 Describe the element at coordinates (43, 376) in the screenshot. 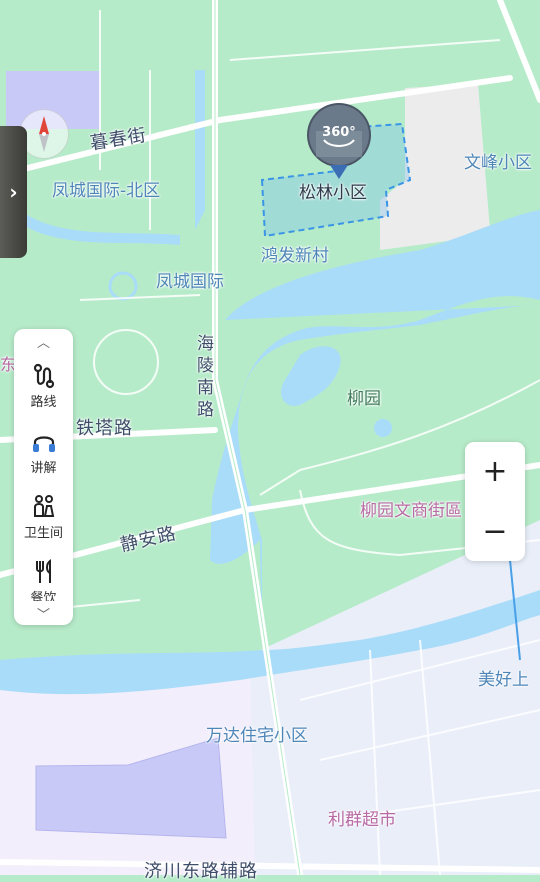

I see `route-icon` at that location.